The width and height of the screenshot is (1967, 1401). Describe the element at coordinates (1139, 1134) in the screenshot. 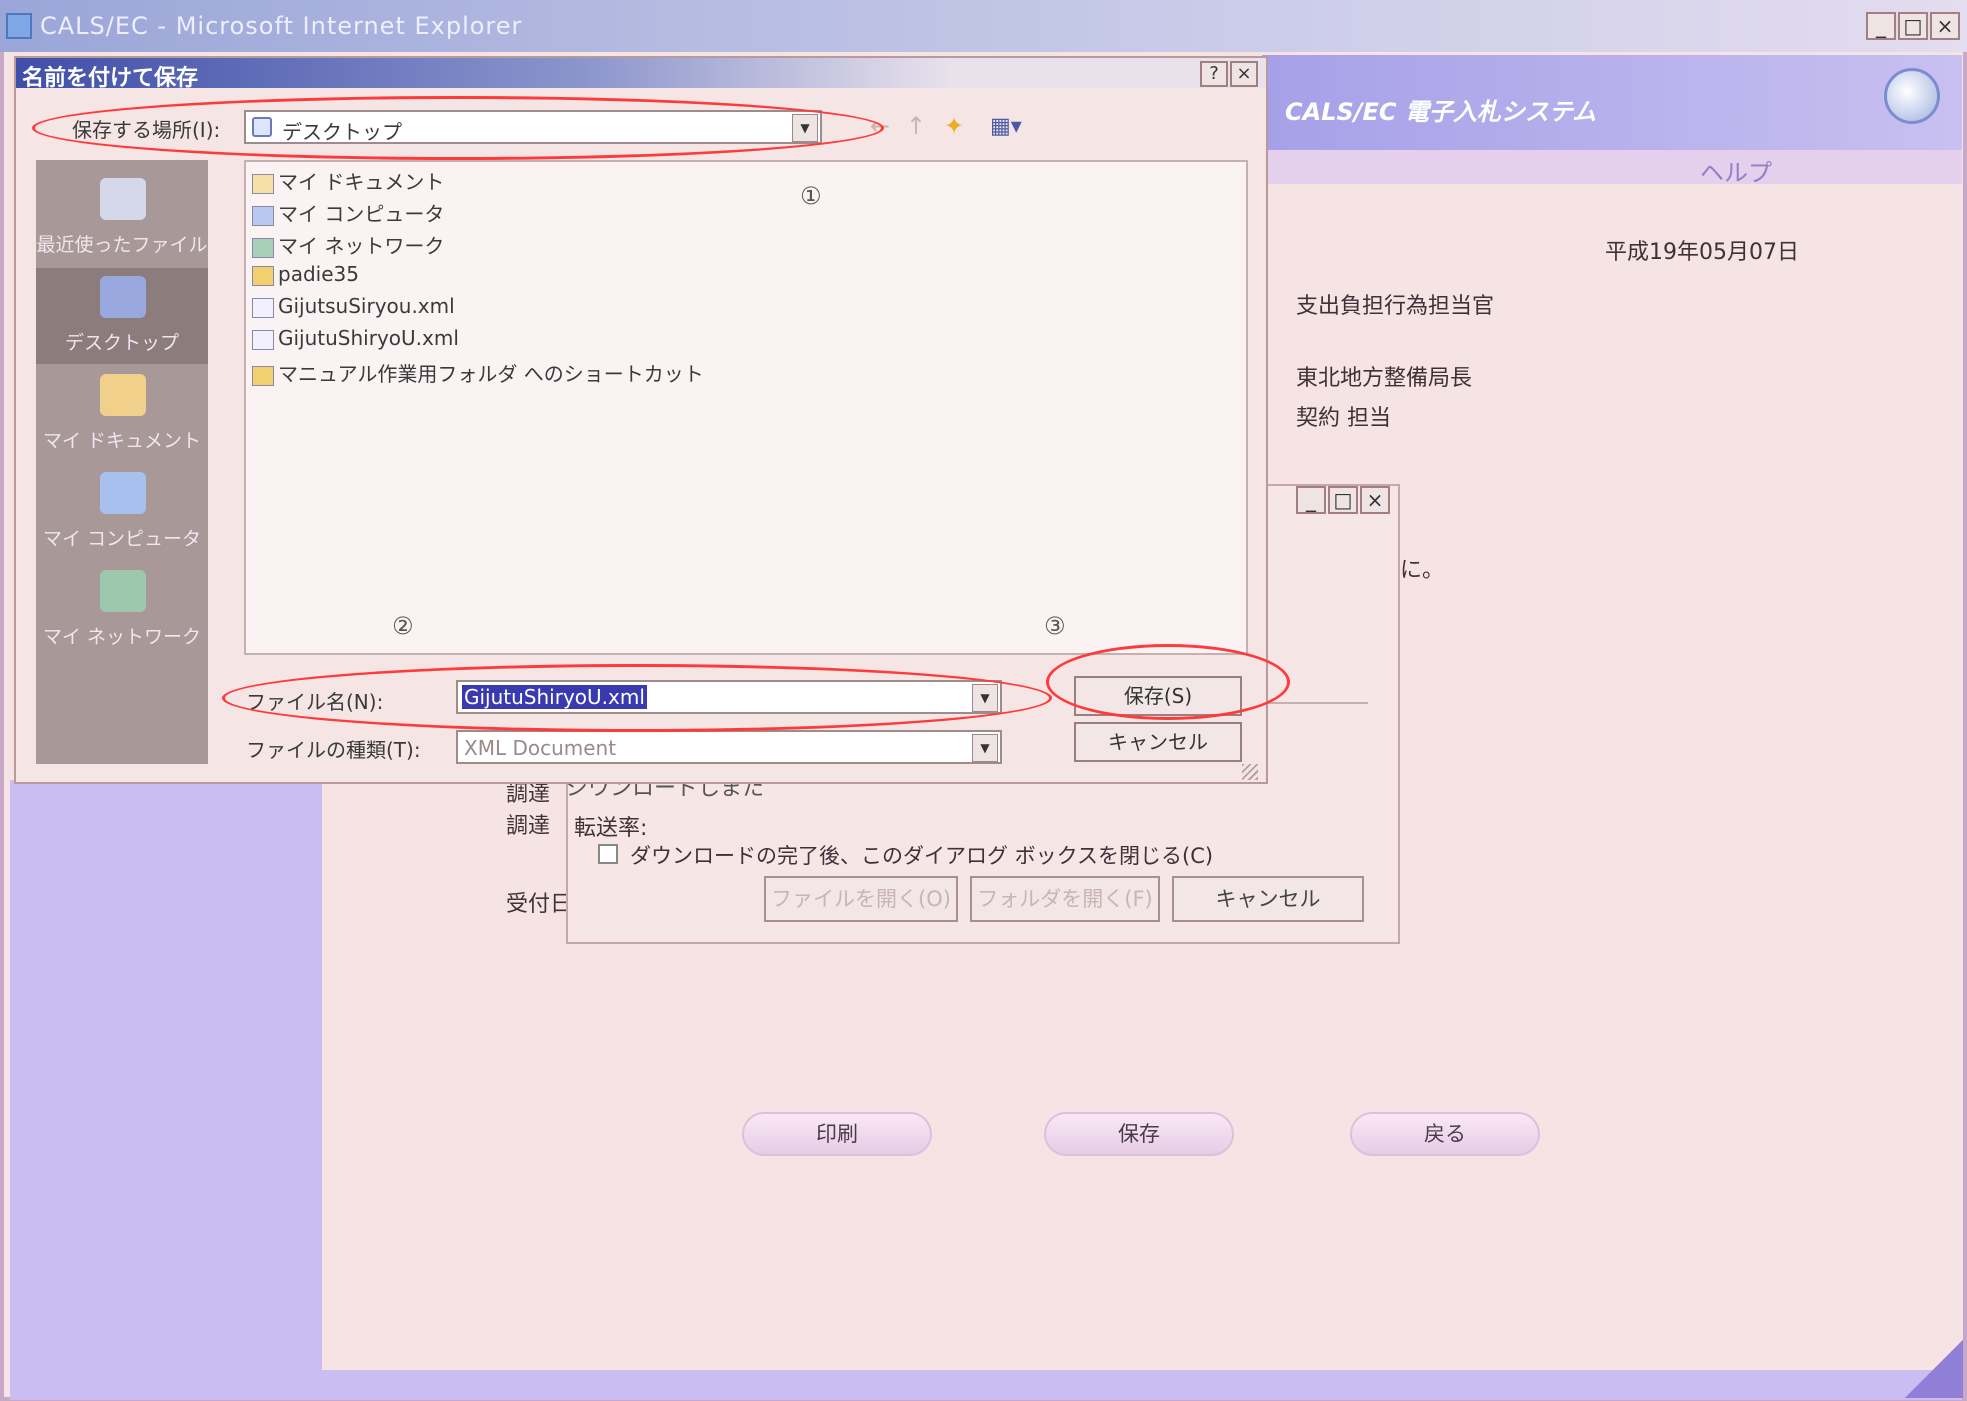

I see `page-save-button: 保存` at that location.